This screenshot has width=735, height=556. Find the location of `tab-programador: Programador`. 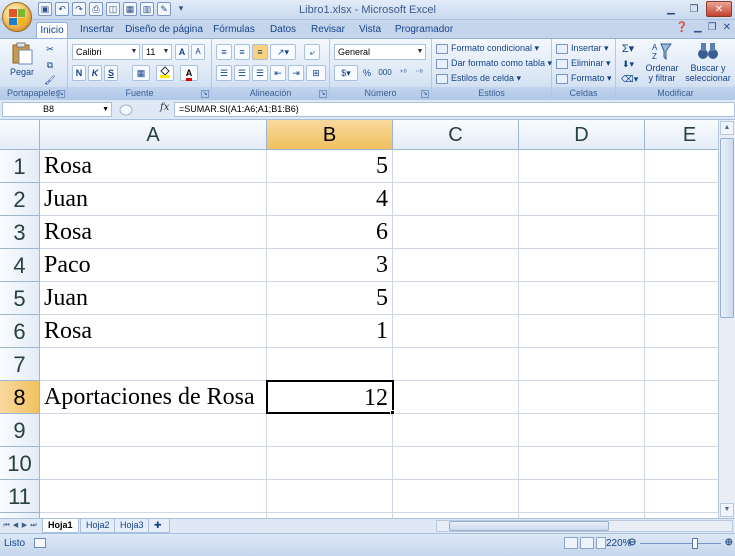

tab-programador: Programador is located at coordinates (424, 30).